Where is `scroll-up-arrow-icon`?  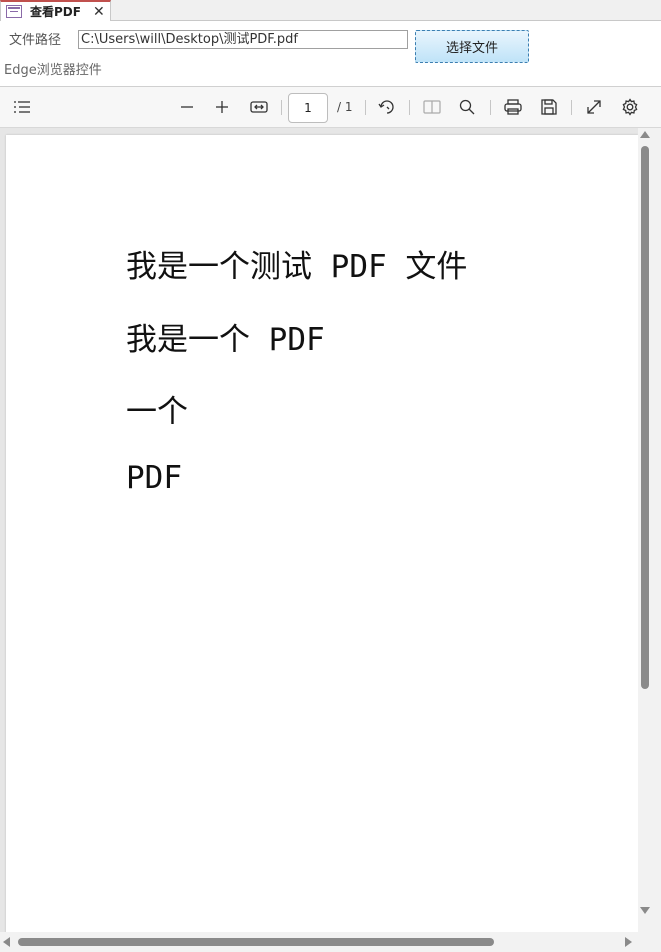 scroll-up-arrow-icon is located at coordinates (645, 134).